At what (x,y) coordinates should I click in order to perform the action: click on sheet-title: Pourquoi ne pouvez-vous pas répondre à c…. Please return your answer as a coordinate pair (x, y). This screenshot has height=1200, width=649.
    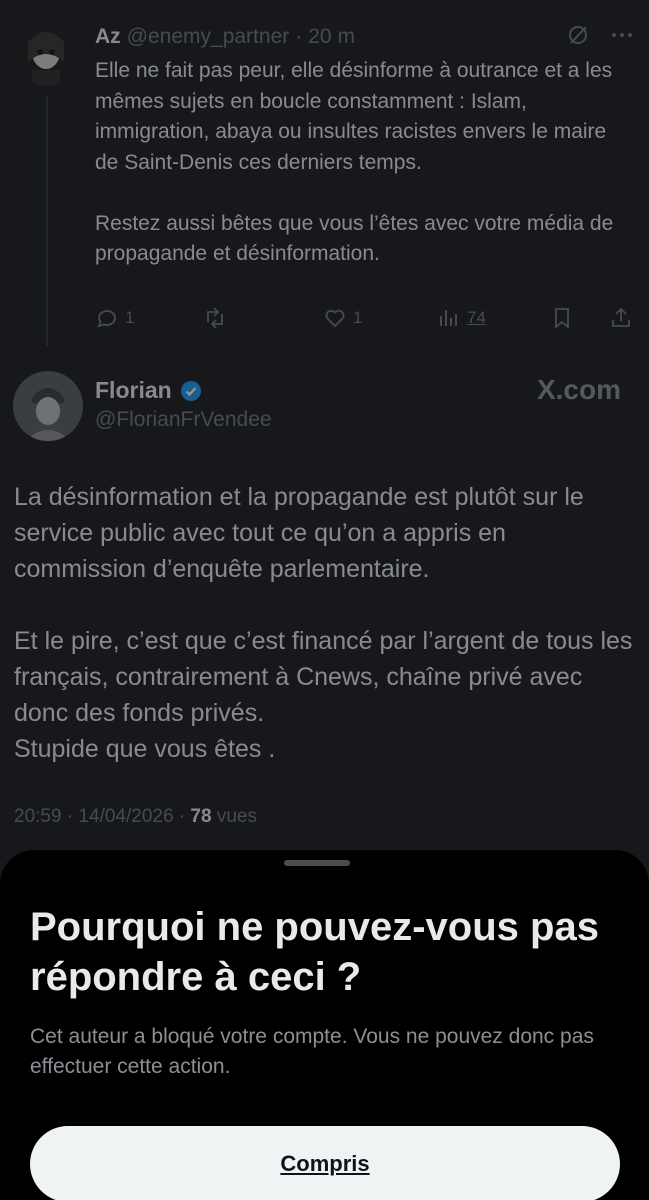
    Looking at the image, I should click on (314, 952).